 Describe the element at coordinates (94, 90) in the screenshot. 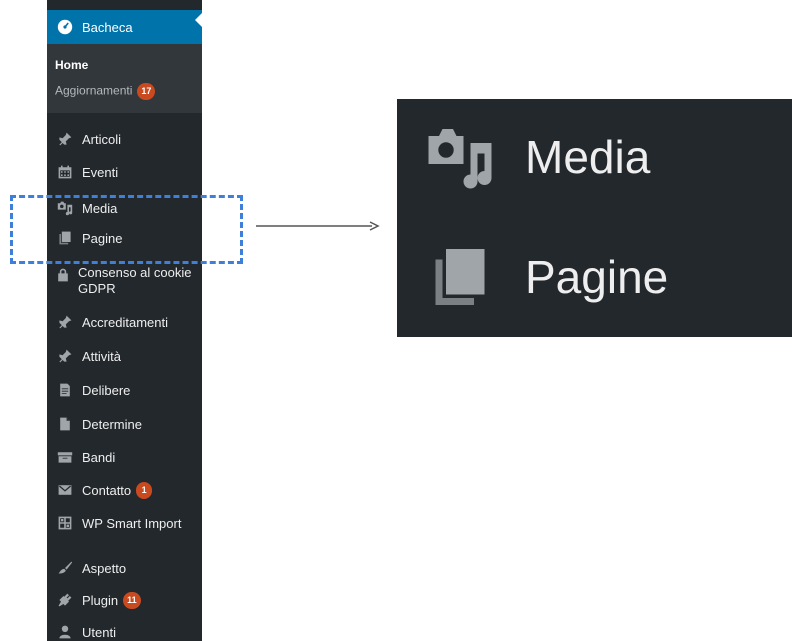

I see `submenu-label-updates: Aggiornamenti` at that location.